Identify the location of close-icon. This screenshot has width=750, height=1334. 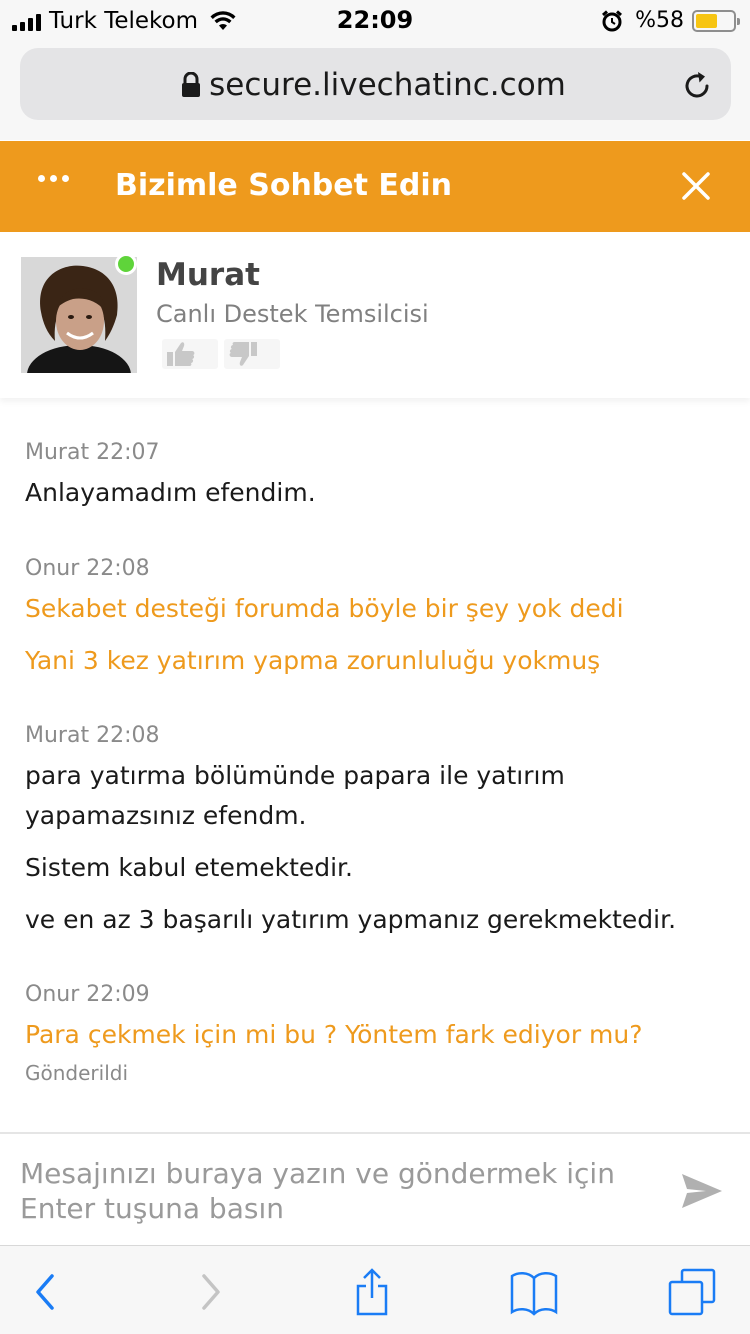
(696, 186).